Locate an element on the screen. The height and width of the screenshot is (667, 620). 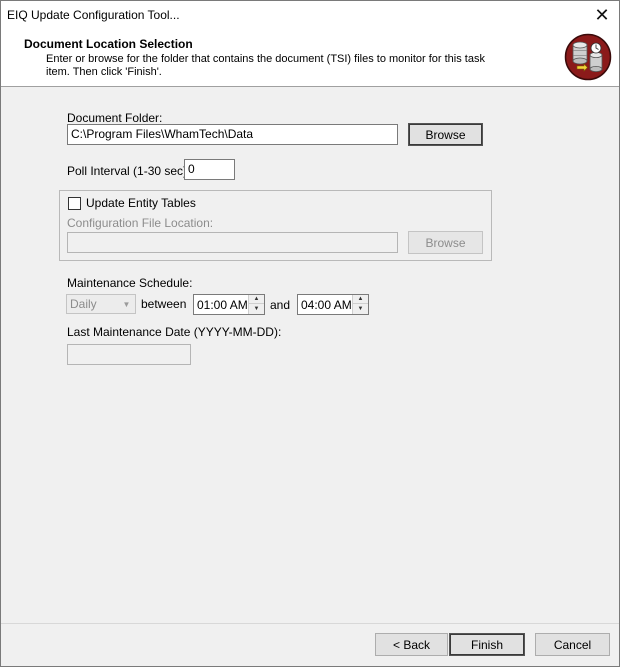
start-time-value: 01:00 AM is located at coordinates (222, 305).